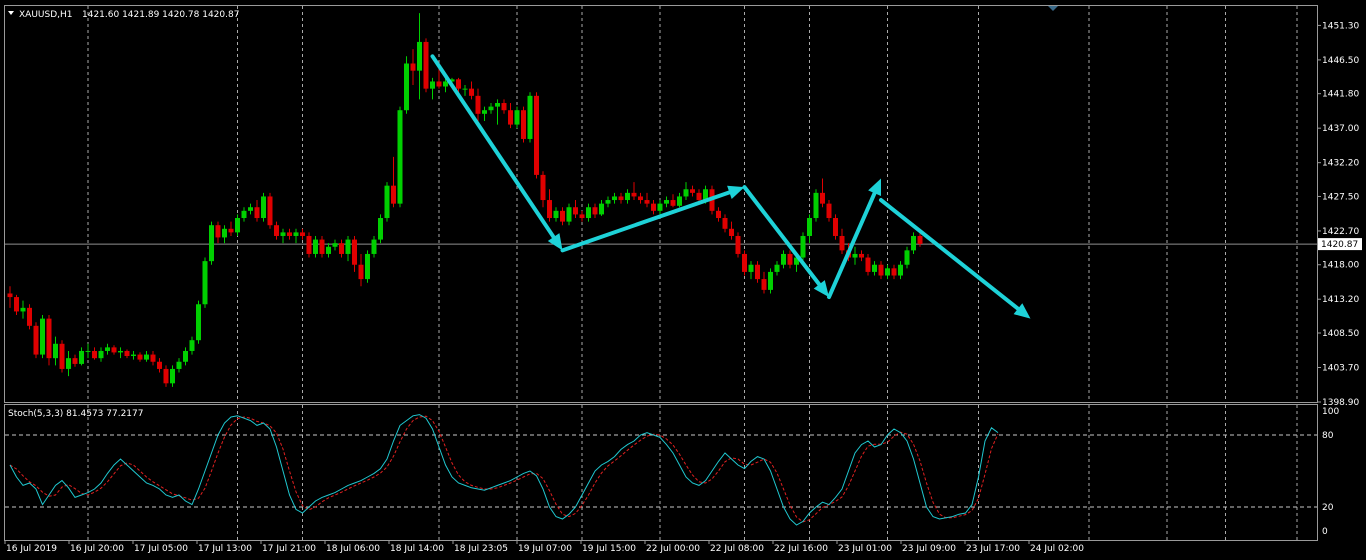 The width and height of the screenshot is (1366, 560). What do you see at coordinates (481, 549) in the screenshot?
I see `time-tick-label: 18 Jul 23:05` at bounding box center [481, 549].